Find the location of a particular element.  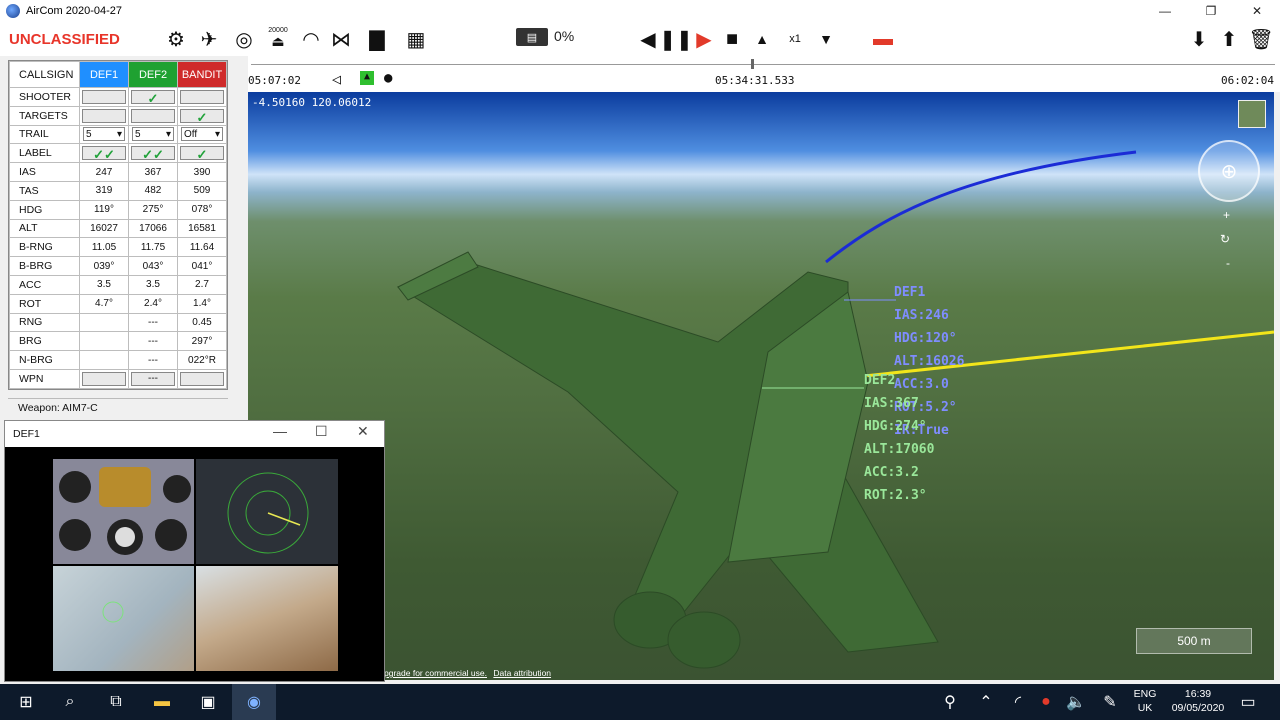

compass-navigator-icon: ⊕ is located at coordinates (1229, 171).